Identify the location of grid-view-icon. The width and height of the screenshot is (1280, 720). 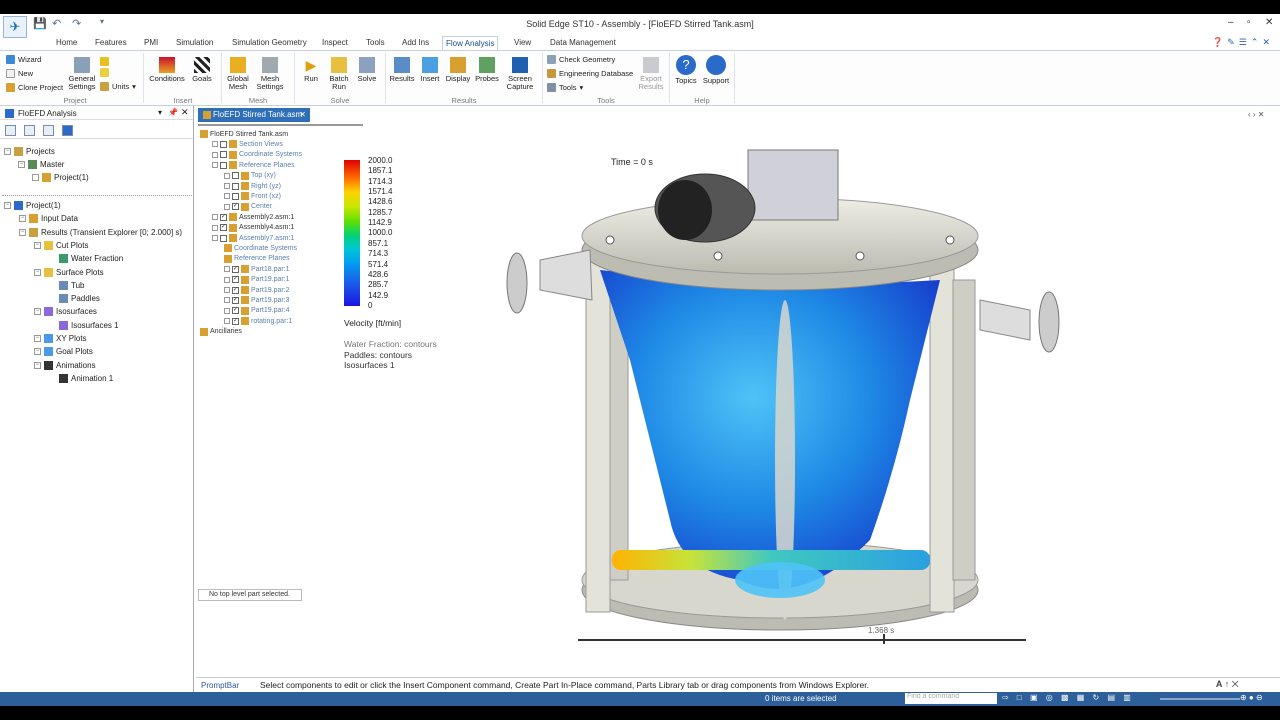
(29, 130).